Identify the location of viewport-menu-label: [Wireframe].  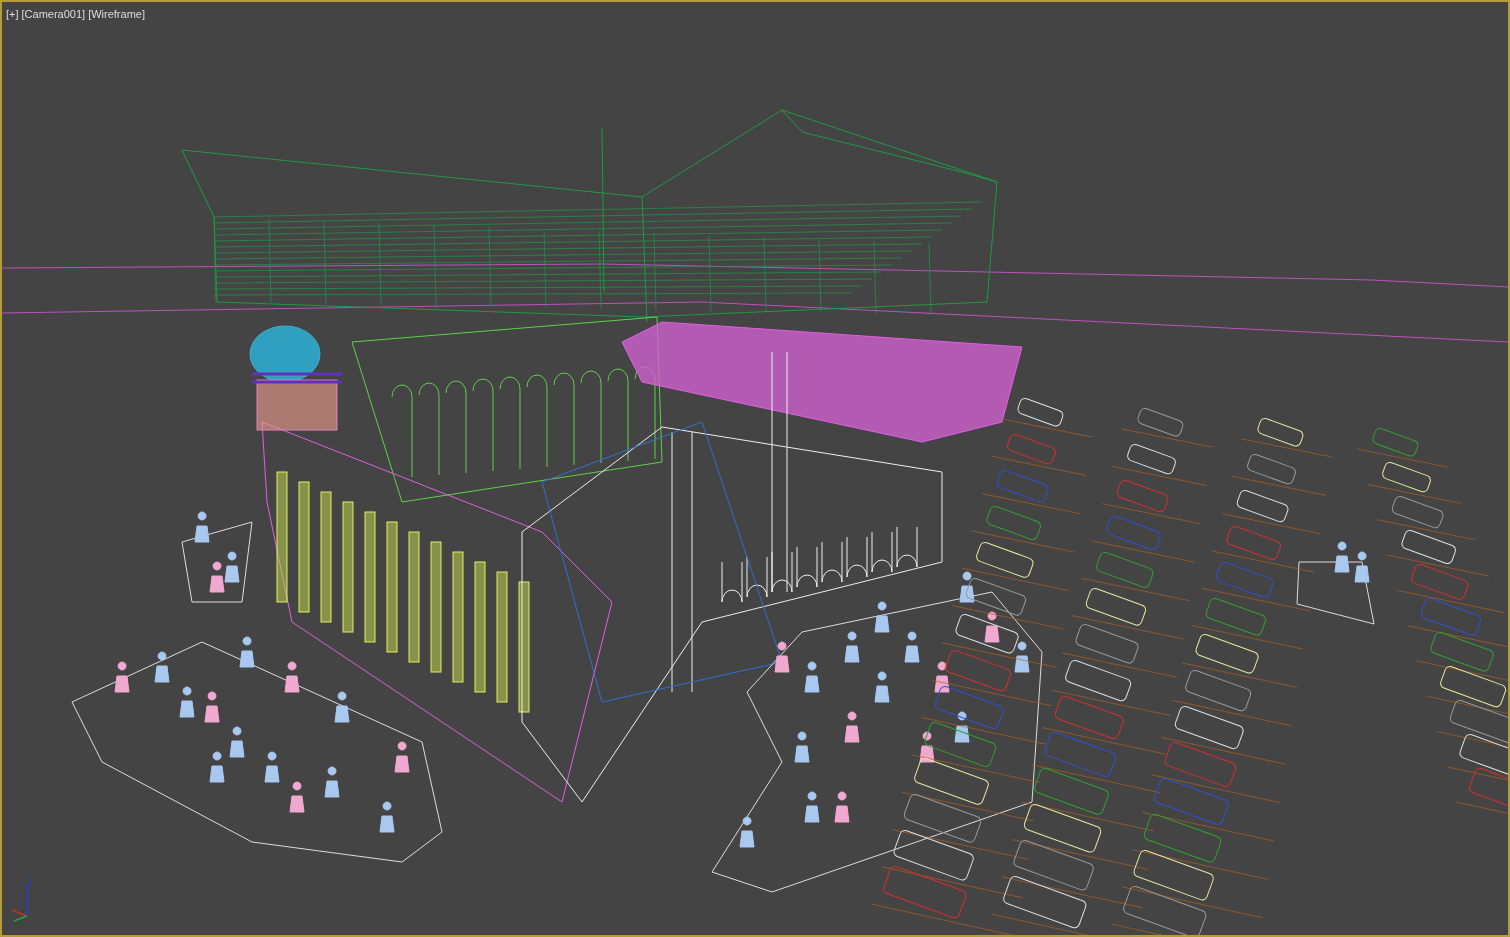
(116, 14).